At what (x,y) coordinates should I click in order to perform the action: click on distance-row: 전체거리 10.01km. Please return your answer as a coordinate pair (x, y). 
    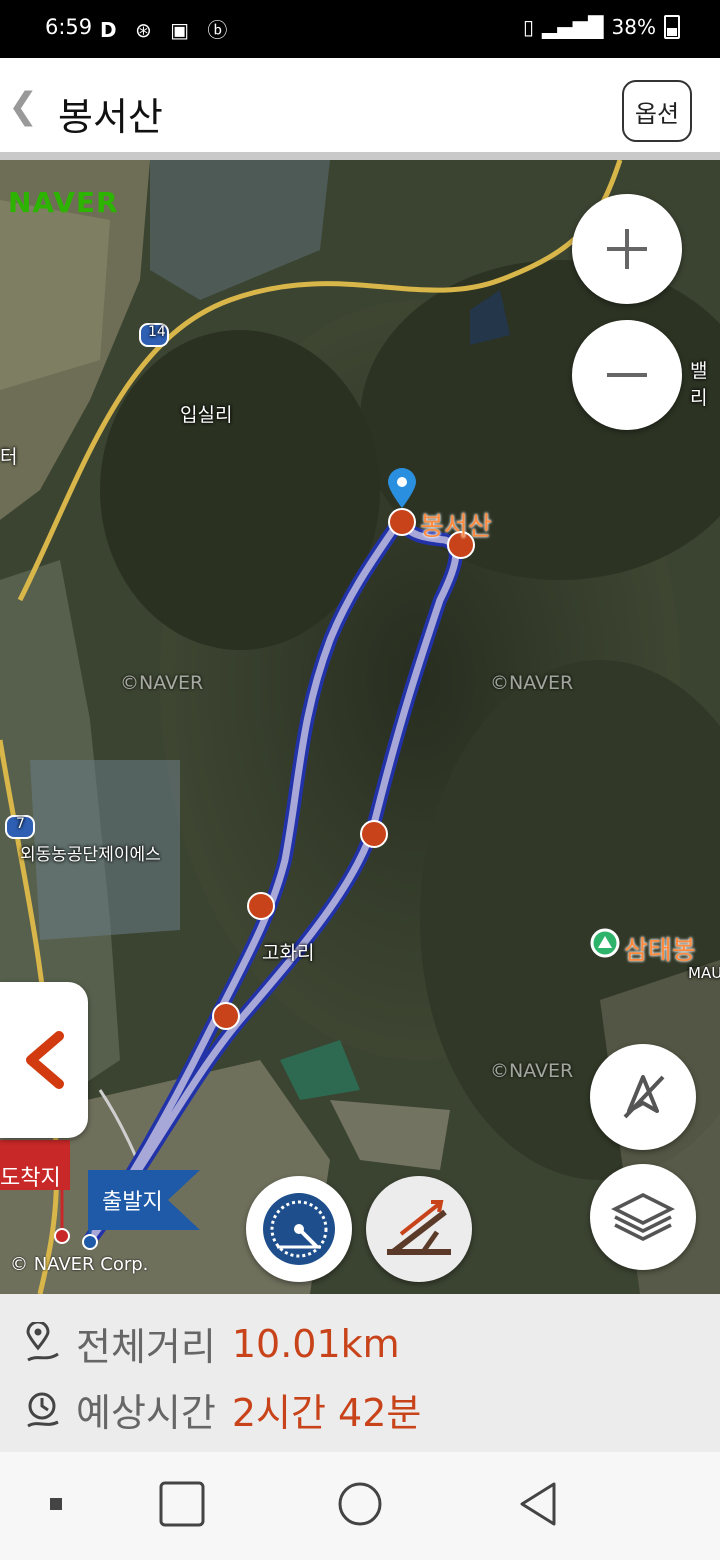
    Looking at the image, I should click on (211, 1343).